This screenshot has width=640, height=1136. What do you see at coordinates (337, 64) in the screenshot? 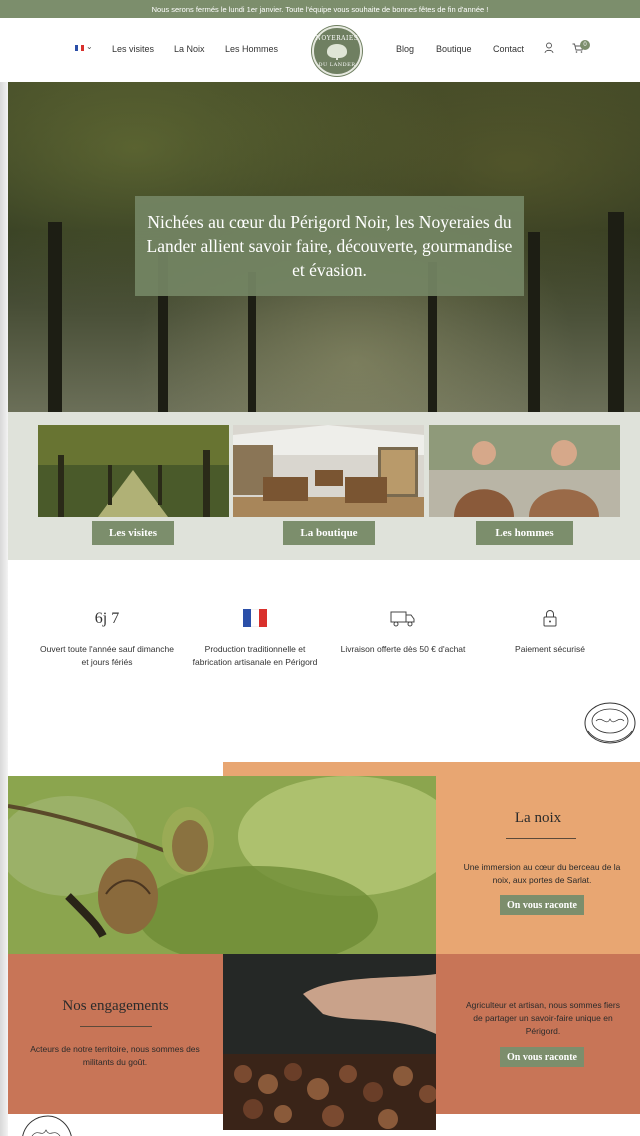
I see `logo-text-bottom: DU LANDER` at bounding box center [337, 64].